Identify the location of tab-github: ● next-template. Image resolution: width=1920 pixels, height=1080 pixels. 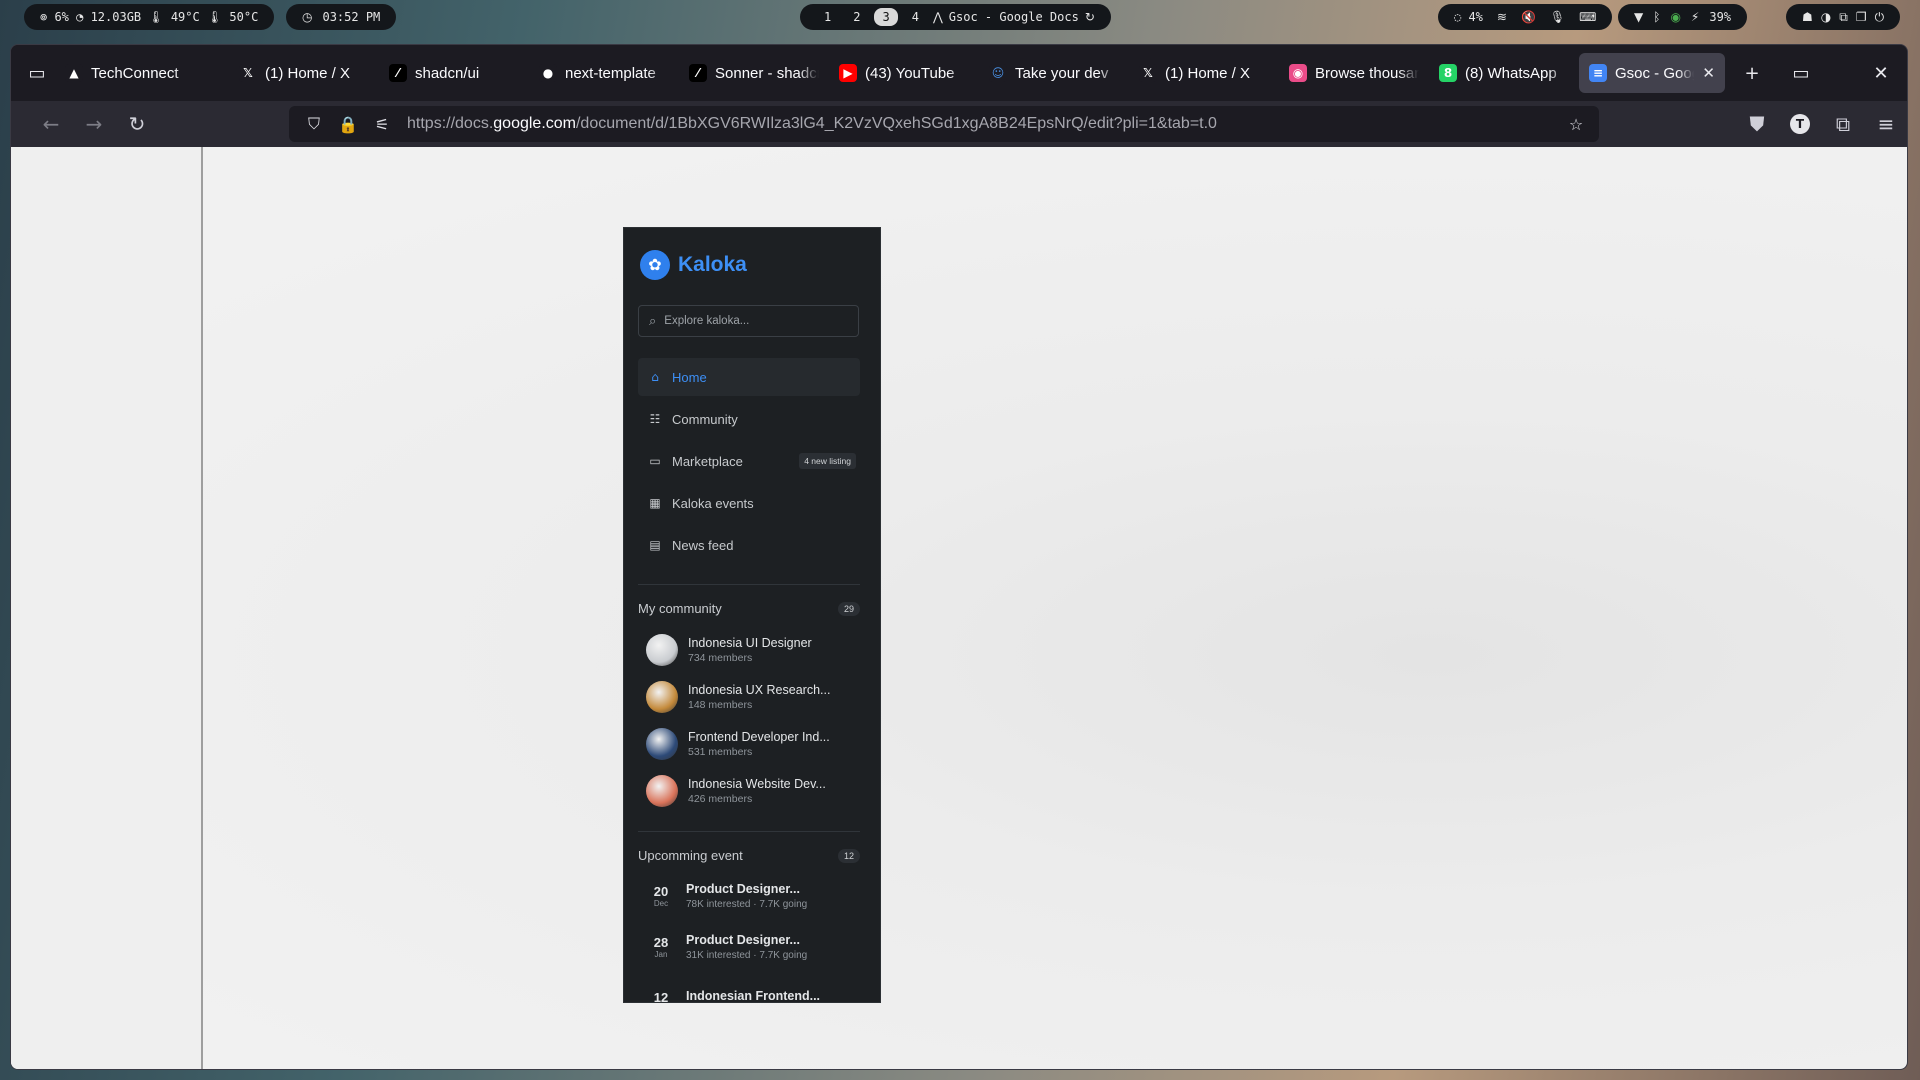
(604, 73).